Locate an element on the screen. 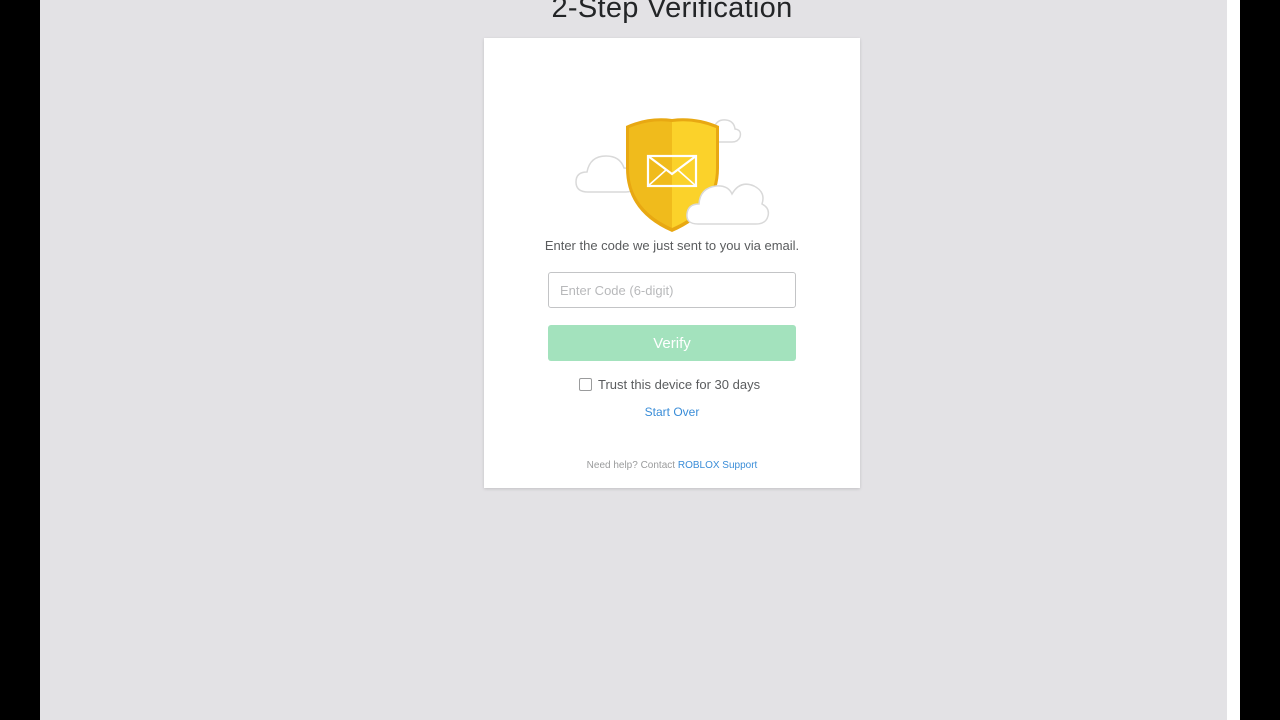  code-input is located at coordinates (672, 290).